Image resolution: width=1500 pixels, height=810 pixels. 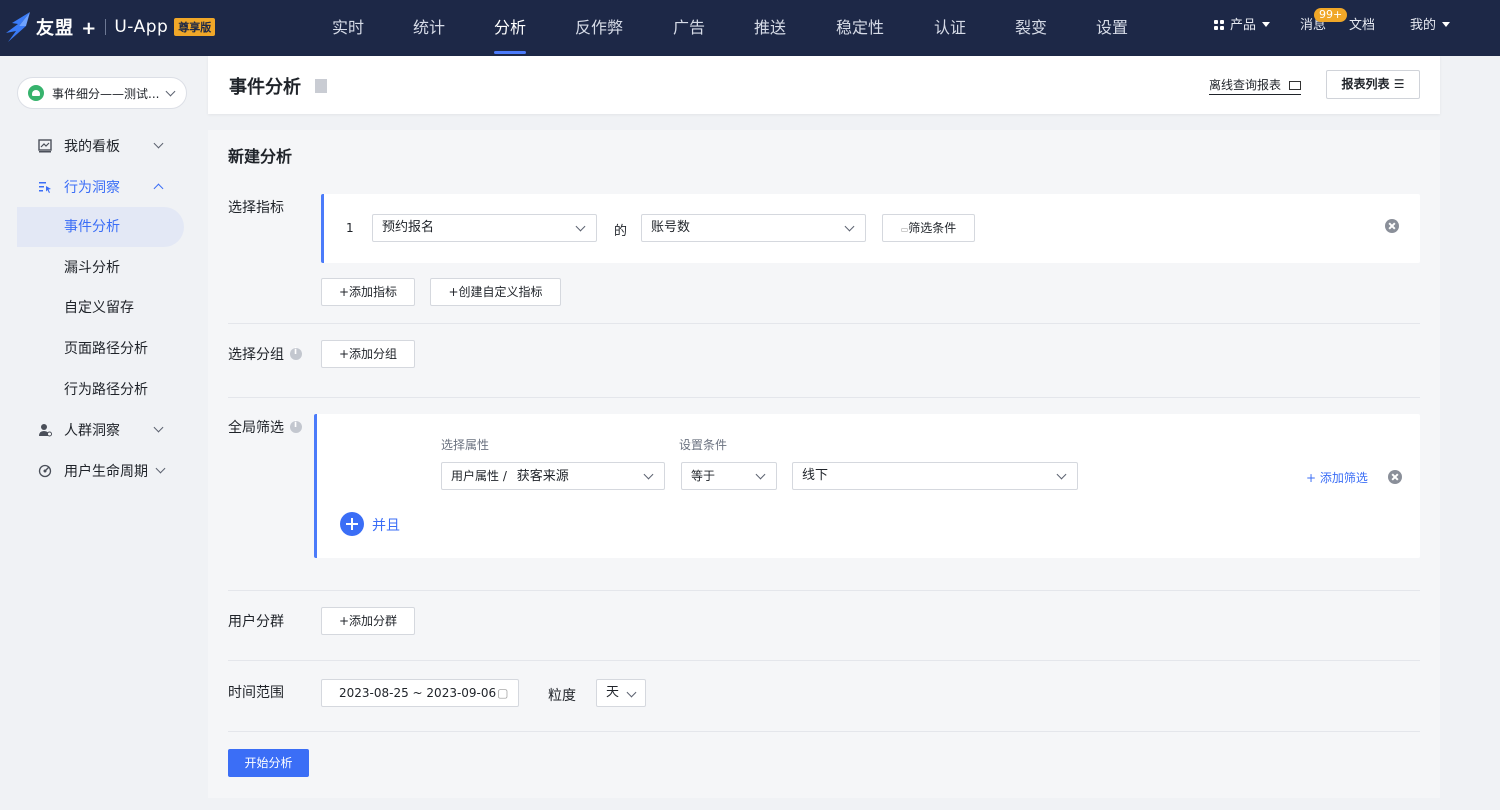 I want to click on operator-select: 等于, so click(x=729, y=476).